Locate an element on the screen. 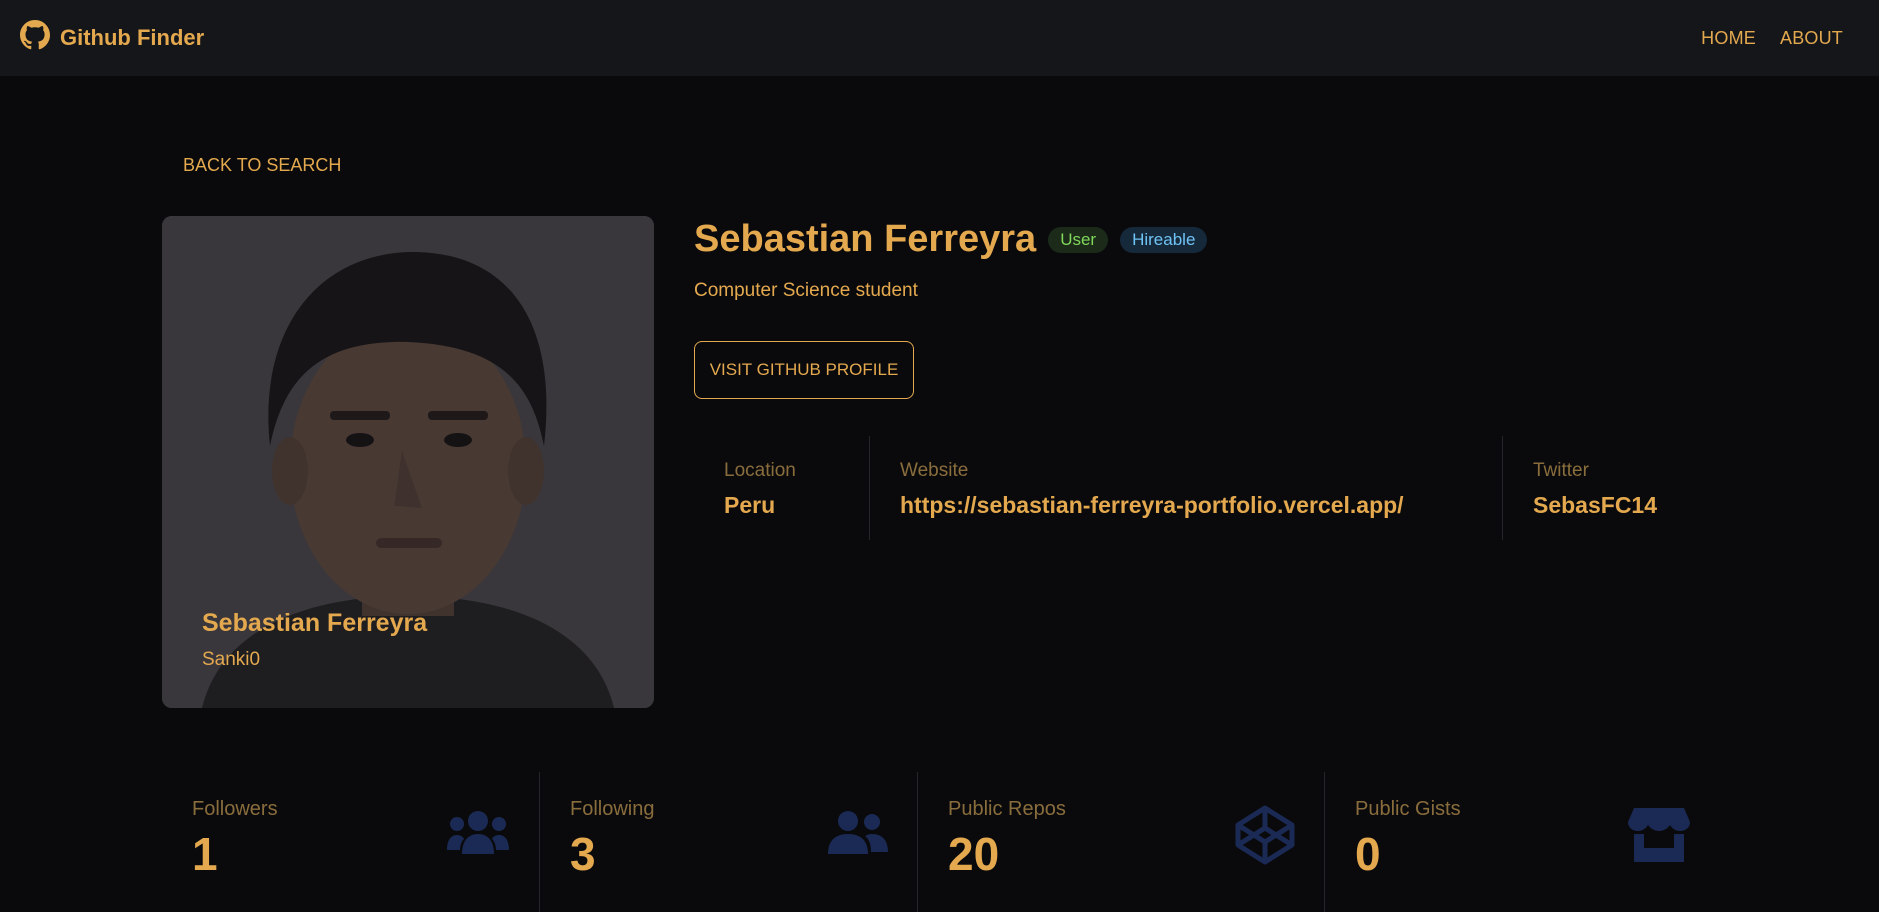 The height and width of the screenshot is (912, 1879). profile-name: Sebastian Ferreyra is located at coordinates (865, 239).